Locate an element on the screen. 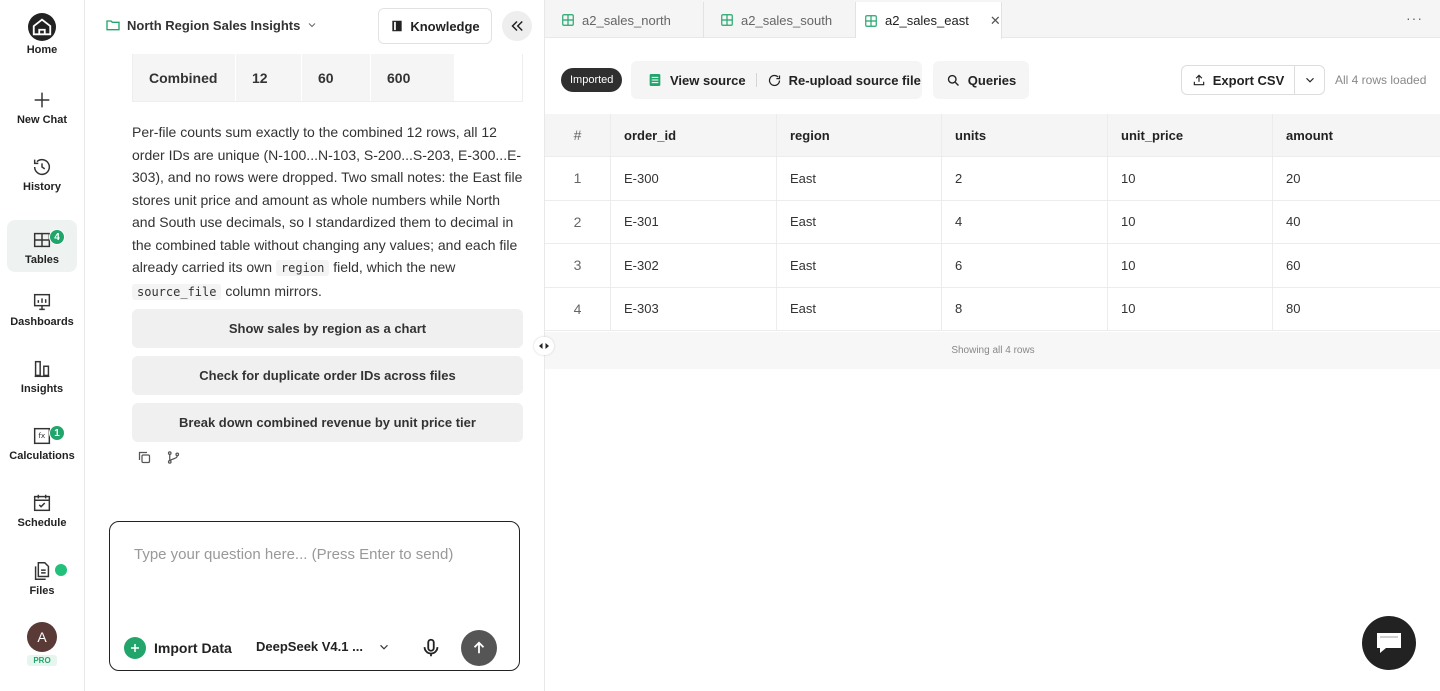  table-cell: E-300 is located at coordinates (694, 178).